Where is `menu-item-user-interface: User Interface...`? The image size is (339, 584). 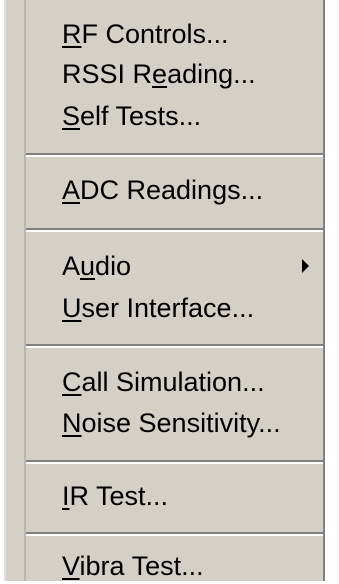 menu-item-user-interface: User Interface... is located at coordinates (161, 308).